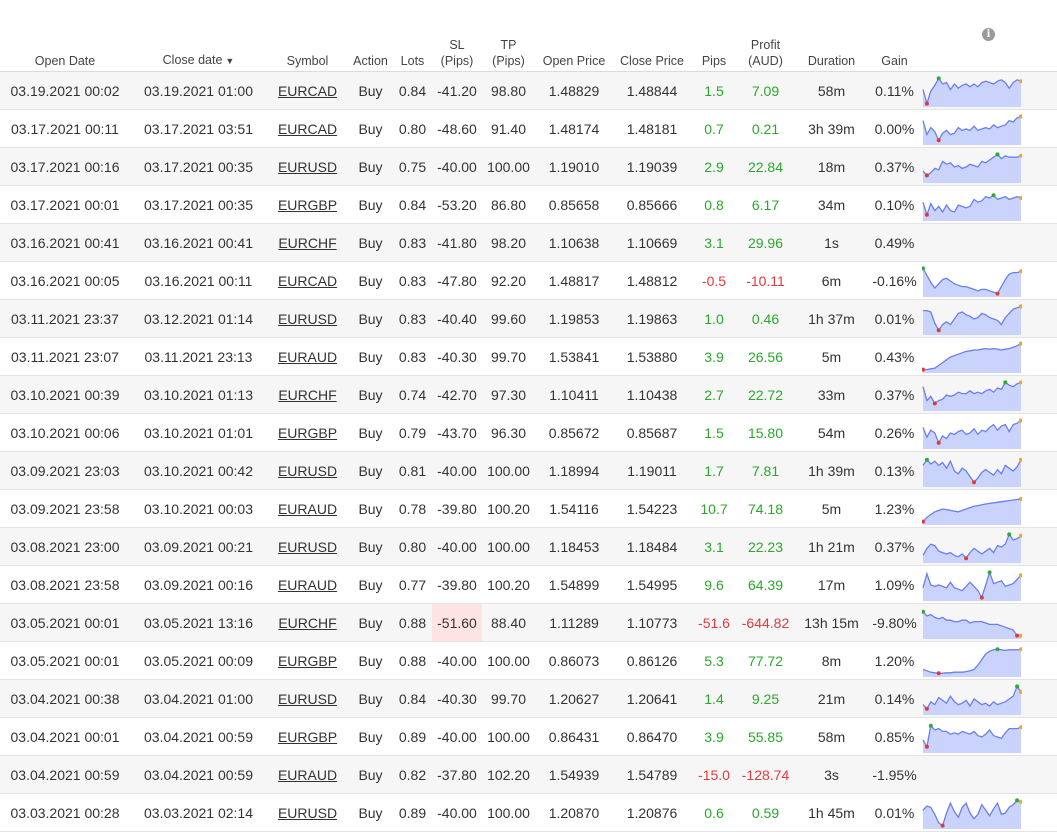 The width and height of the screenshot is (1057, 832). I want to click on col-close-date: Close date ▼, so click(198, 36).